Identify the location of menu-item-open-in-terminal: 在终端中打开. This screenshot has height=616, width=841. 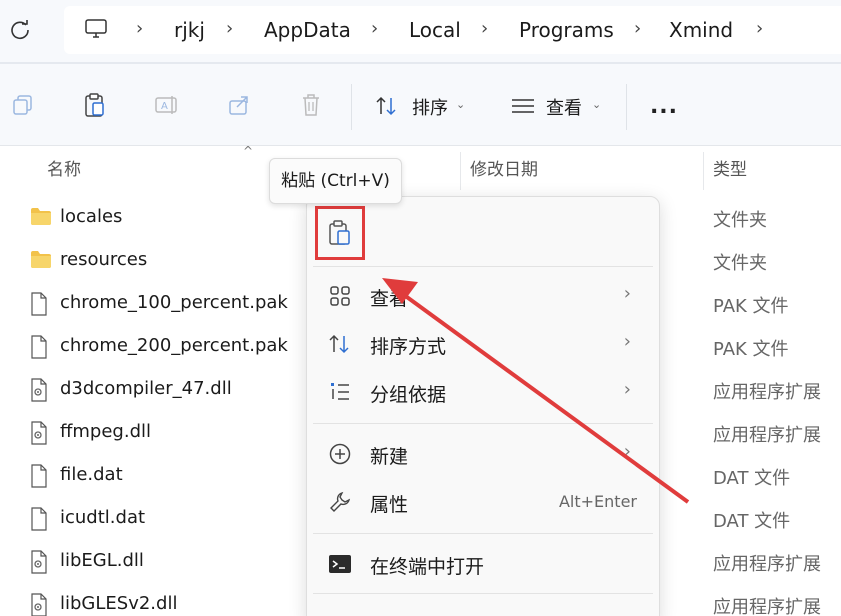
(483, 563).